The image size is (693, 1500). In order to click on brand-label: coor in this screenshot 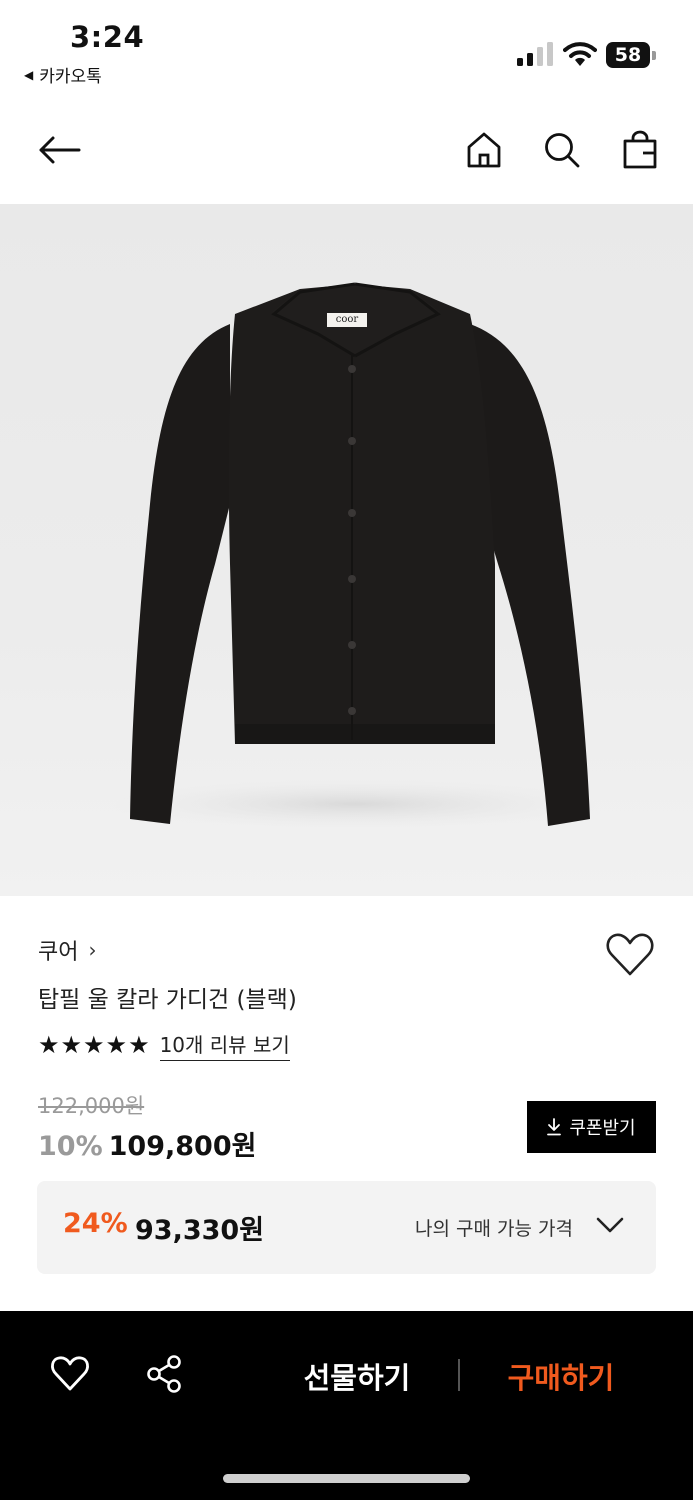, I will do `click(347, 319)`.